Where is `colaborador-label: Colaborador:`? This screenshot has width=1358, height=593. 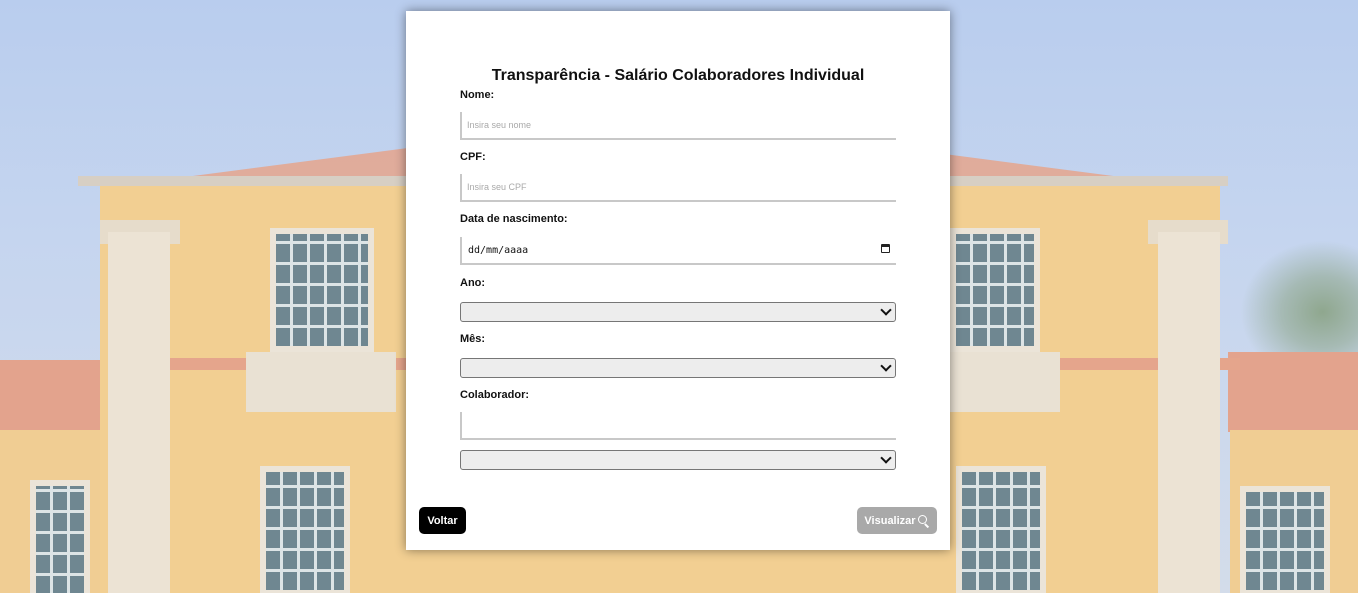
colaborador-label: Colaborador: is located at coordinates (495, 395).